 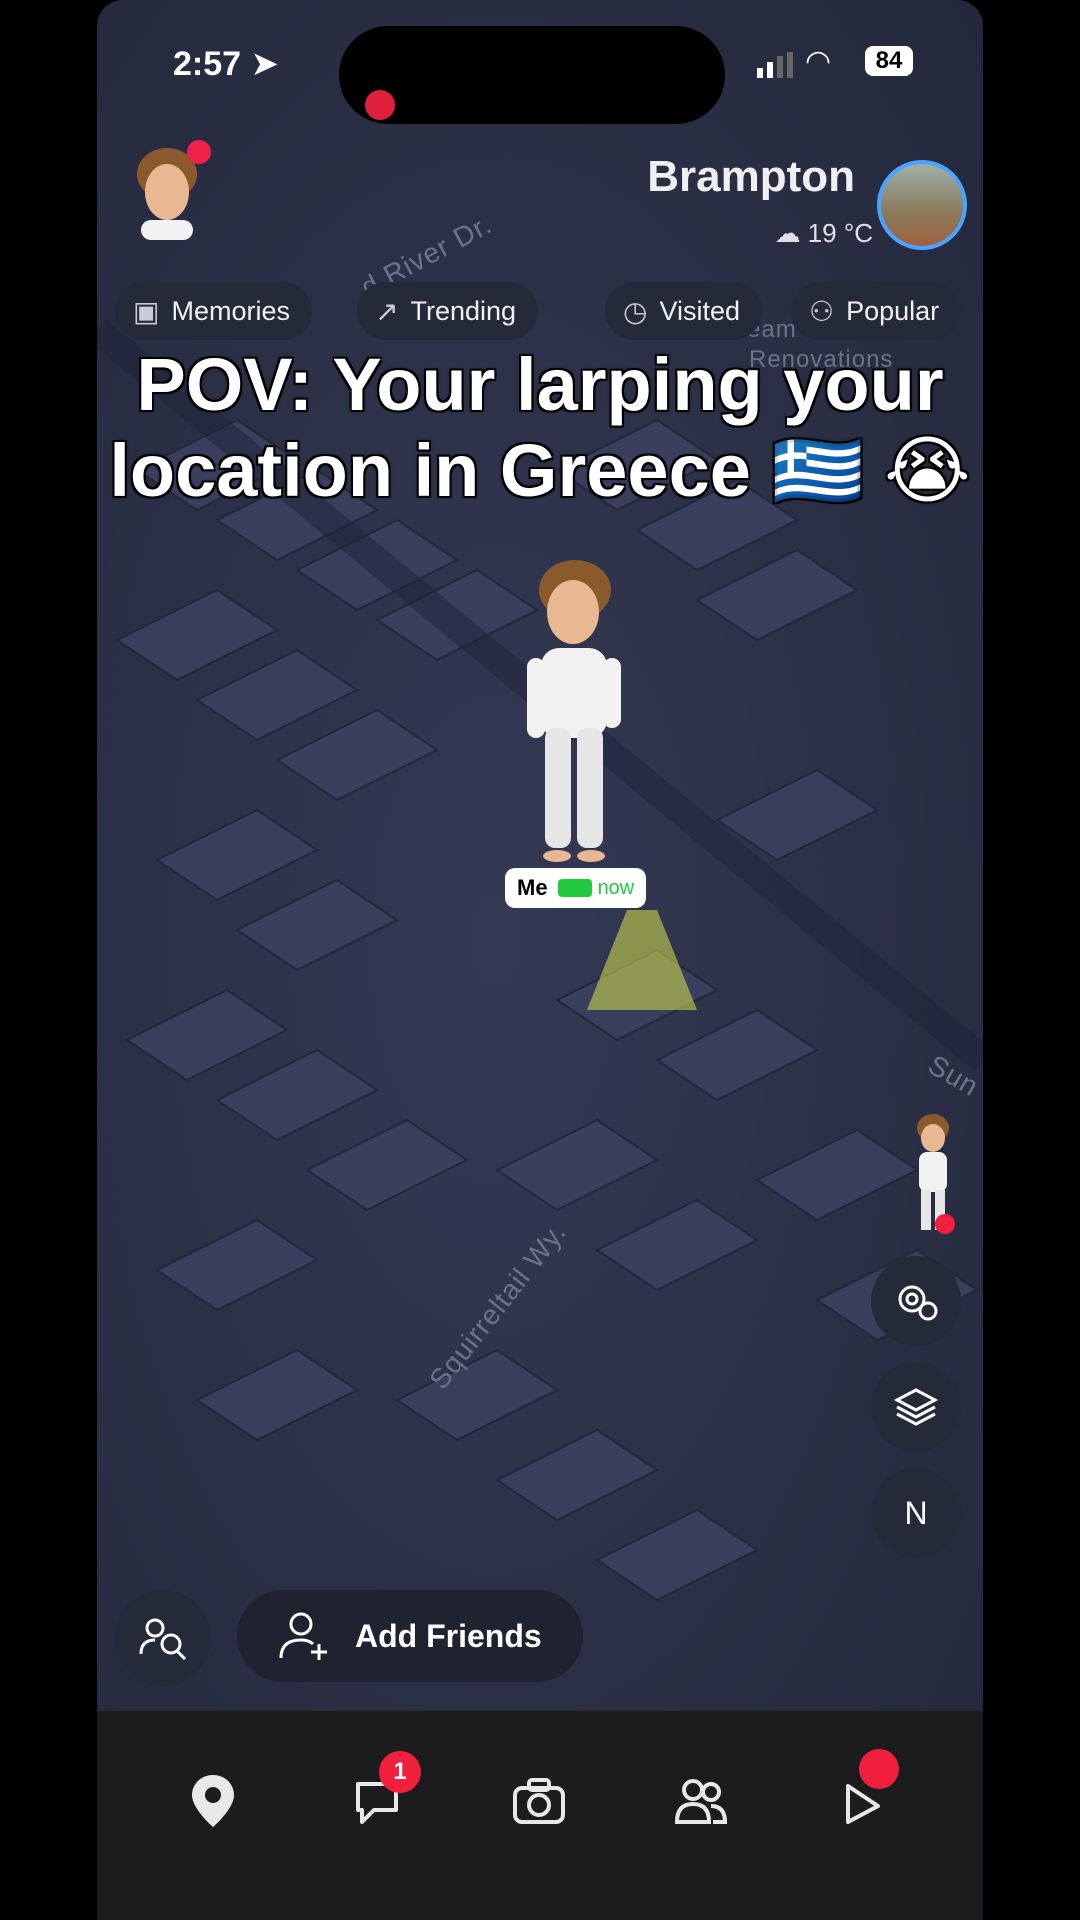 What do you see at coordinates (922, 205) in the screenshot?
I see `city-story-thumbnail` at bounding box center [922, 205].